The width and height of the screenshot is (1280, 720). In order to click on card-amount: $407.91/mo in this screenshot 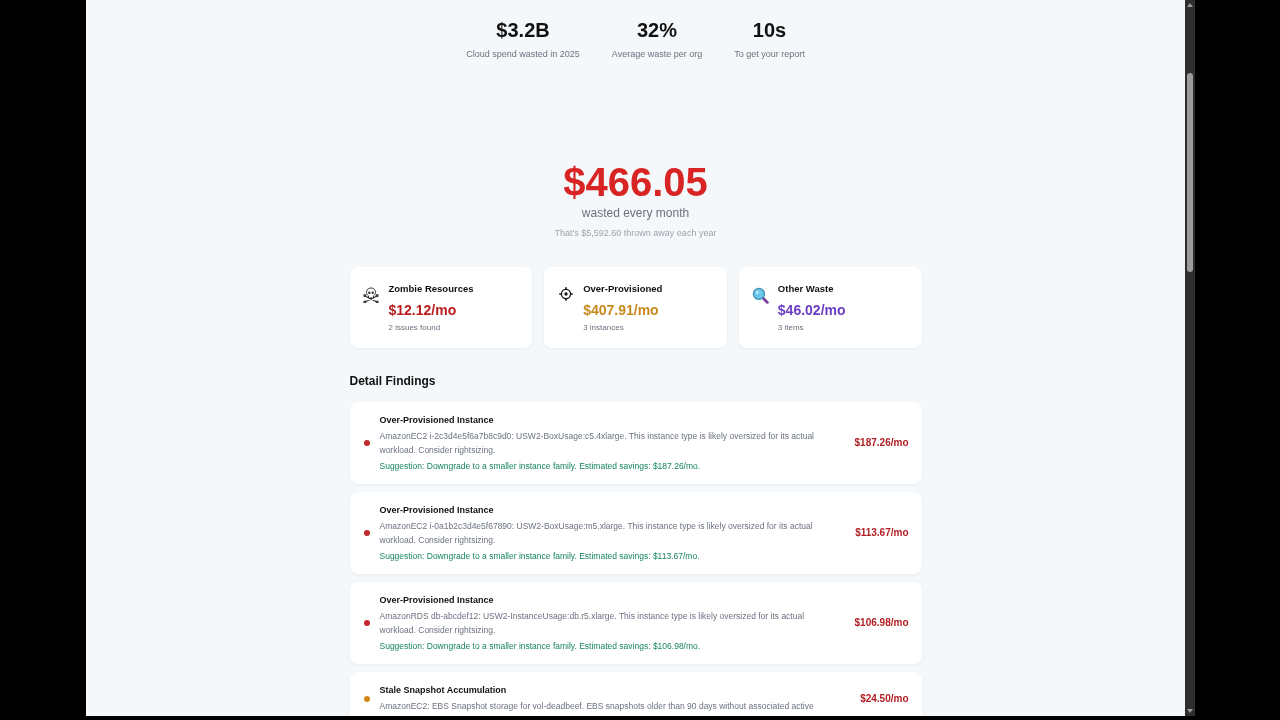, I will do `click(621, 310)`.